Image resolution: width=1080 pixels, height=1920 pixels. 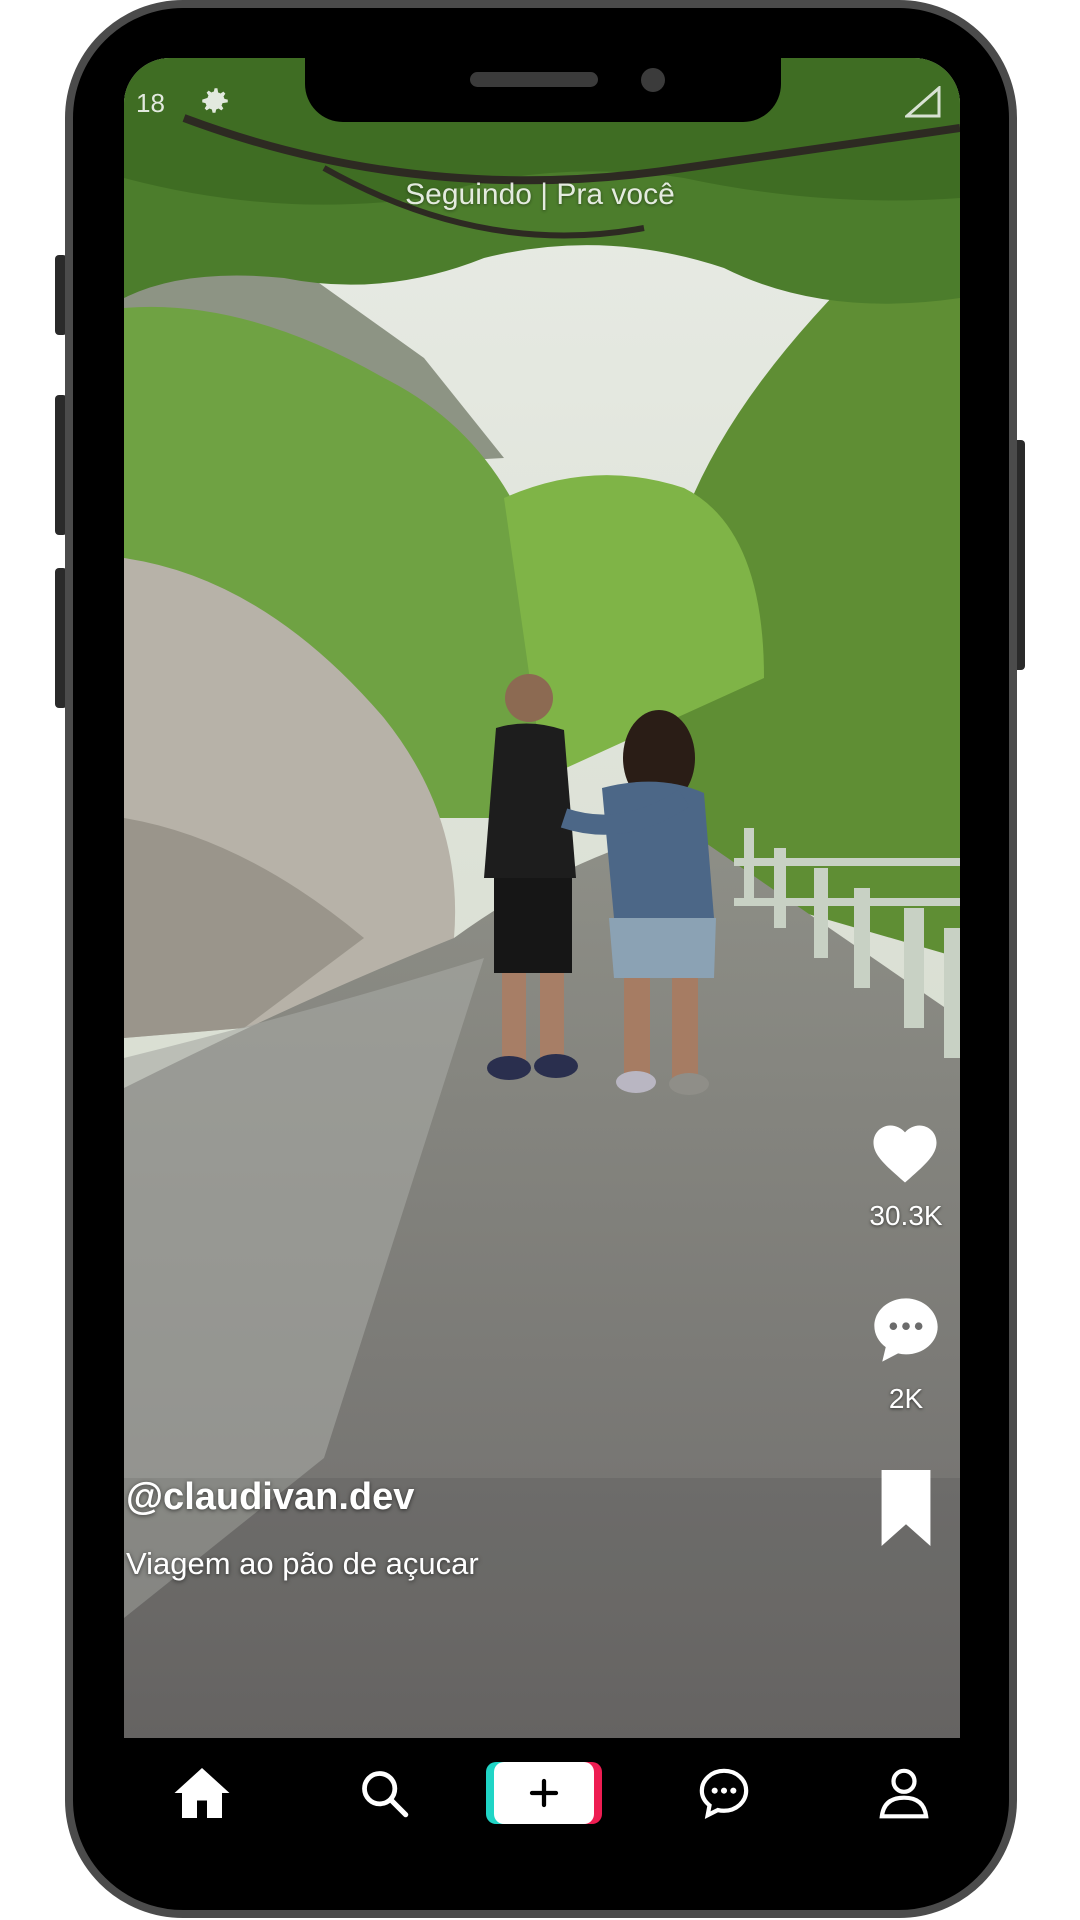 I want to click on front-camera, so click(x=653, y=80).